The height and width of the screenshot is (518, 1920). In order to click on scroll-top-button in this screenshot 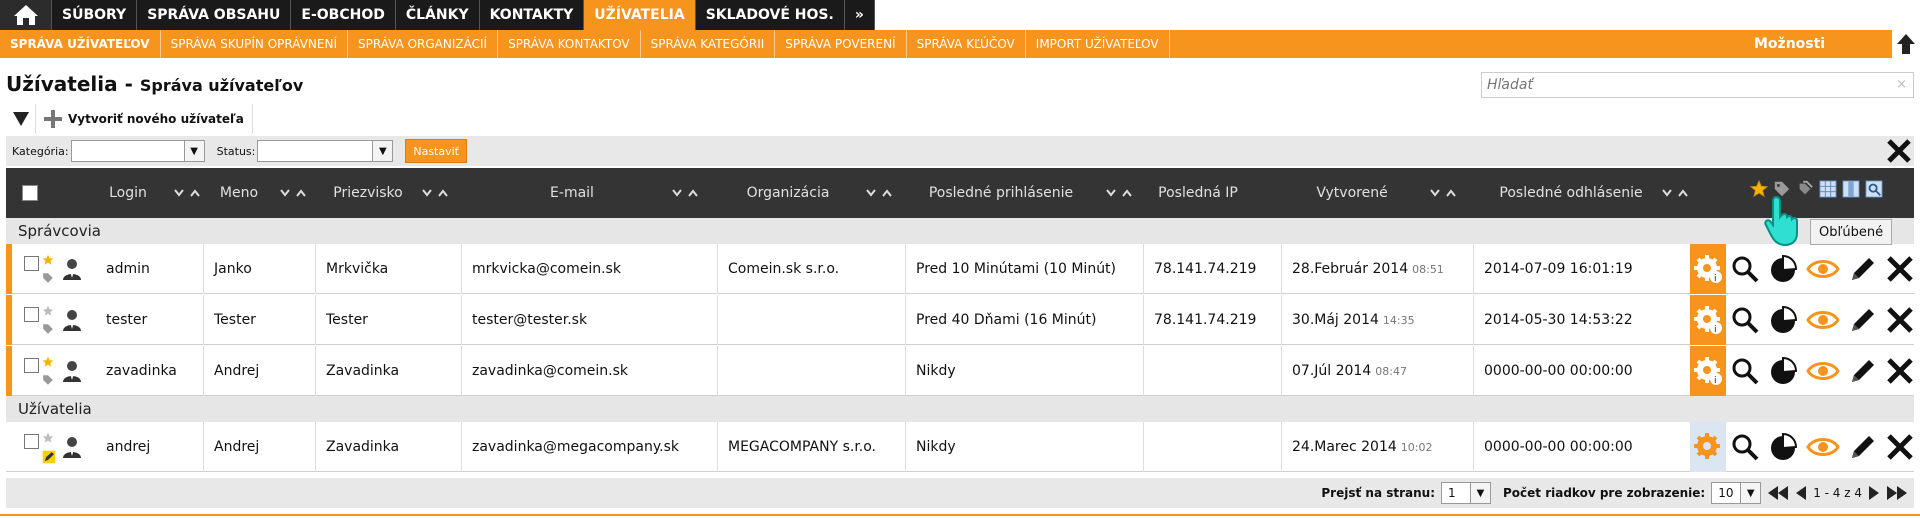, I will do `click(1906, 44)`.